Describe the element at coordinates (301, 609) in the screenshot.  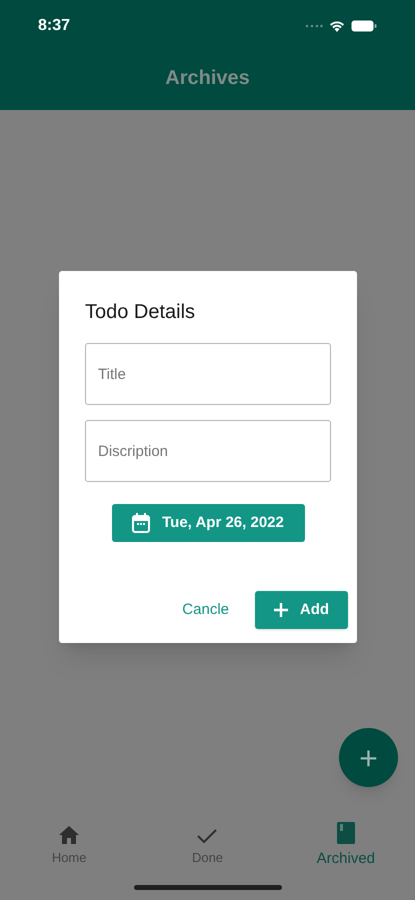
I see `add-button: Add` at that location.